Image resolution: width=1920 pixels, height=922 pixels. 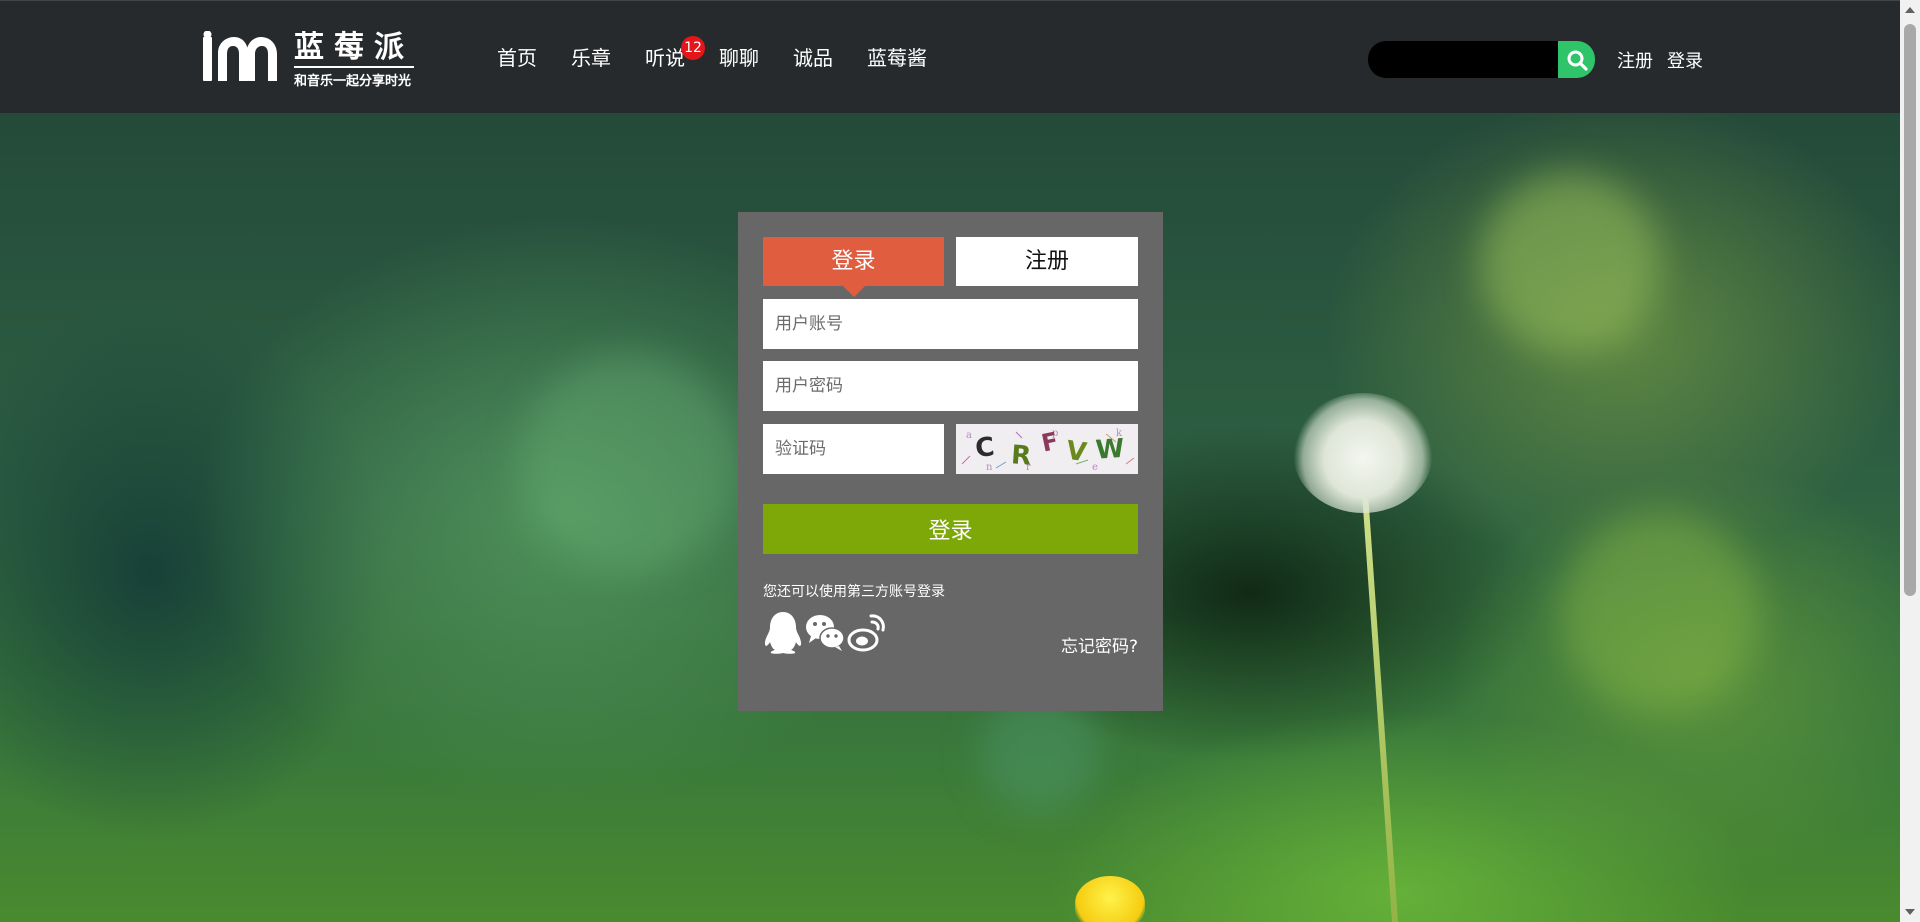 What do you see at coordinates (853, 449) in the screenshot?
I see `captcha-input` at bounding box center [853, 449].